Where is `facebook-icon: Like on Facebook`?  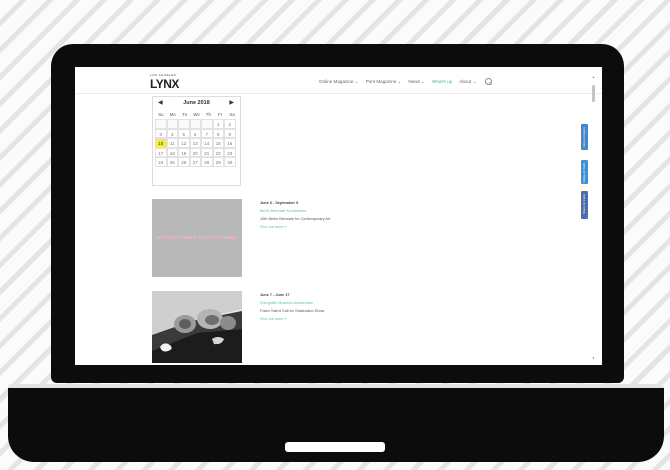
facebook-icon: Like on Facebook is located at coordinates (584, 137).